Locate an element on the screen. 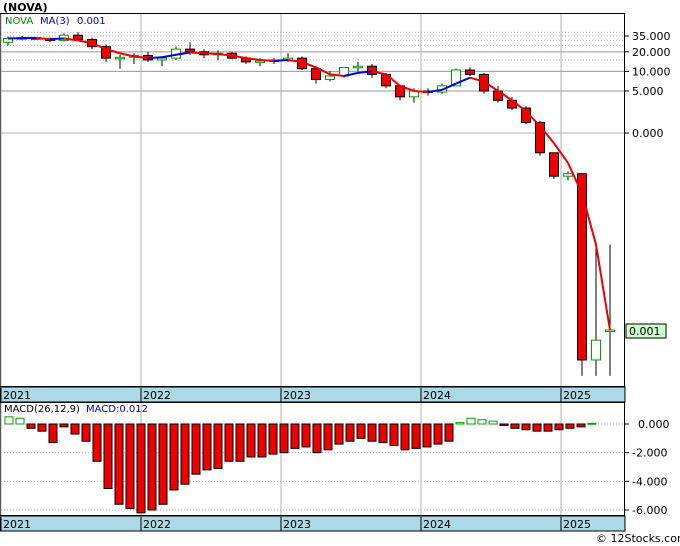 Image resolution: width=680 pixels, height=546 pixels. macd-y-tick-label: -2.000 is located at coordinates (649, 453).